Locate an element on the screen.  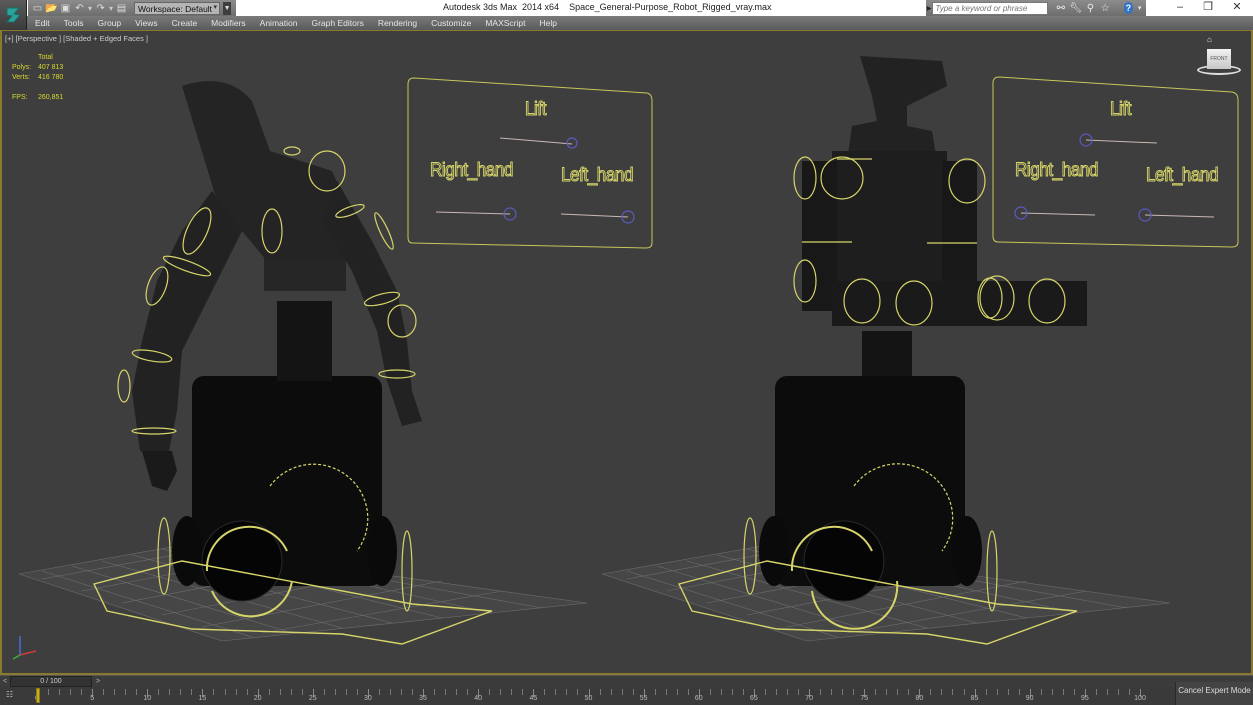
customize-toolbar-icon: ▼ is located at coordinates (227, 8).